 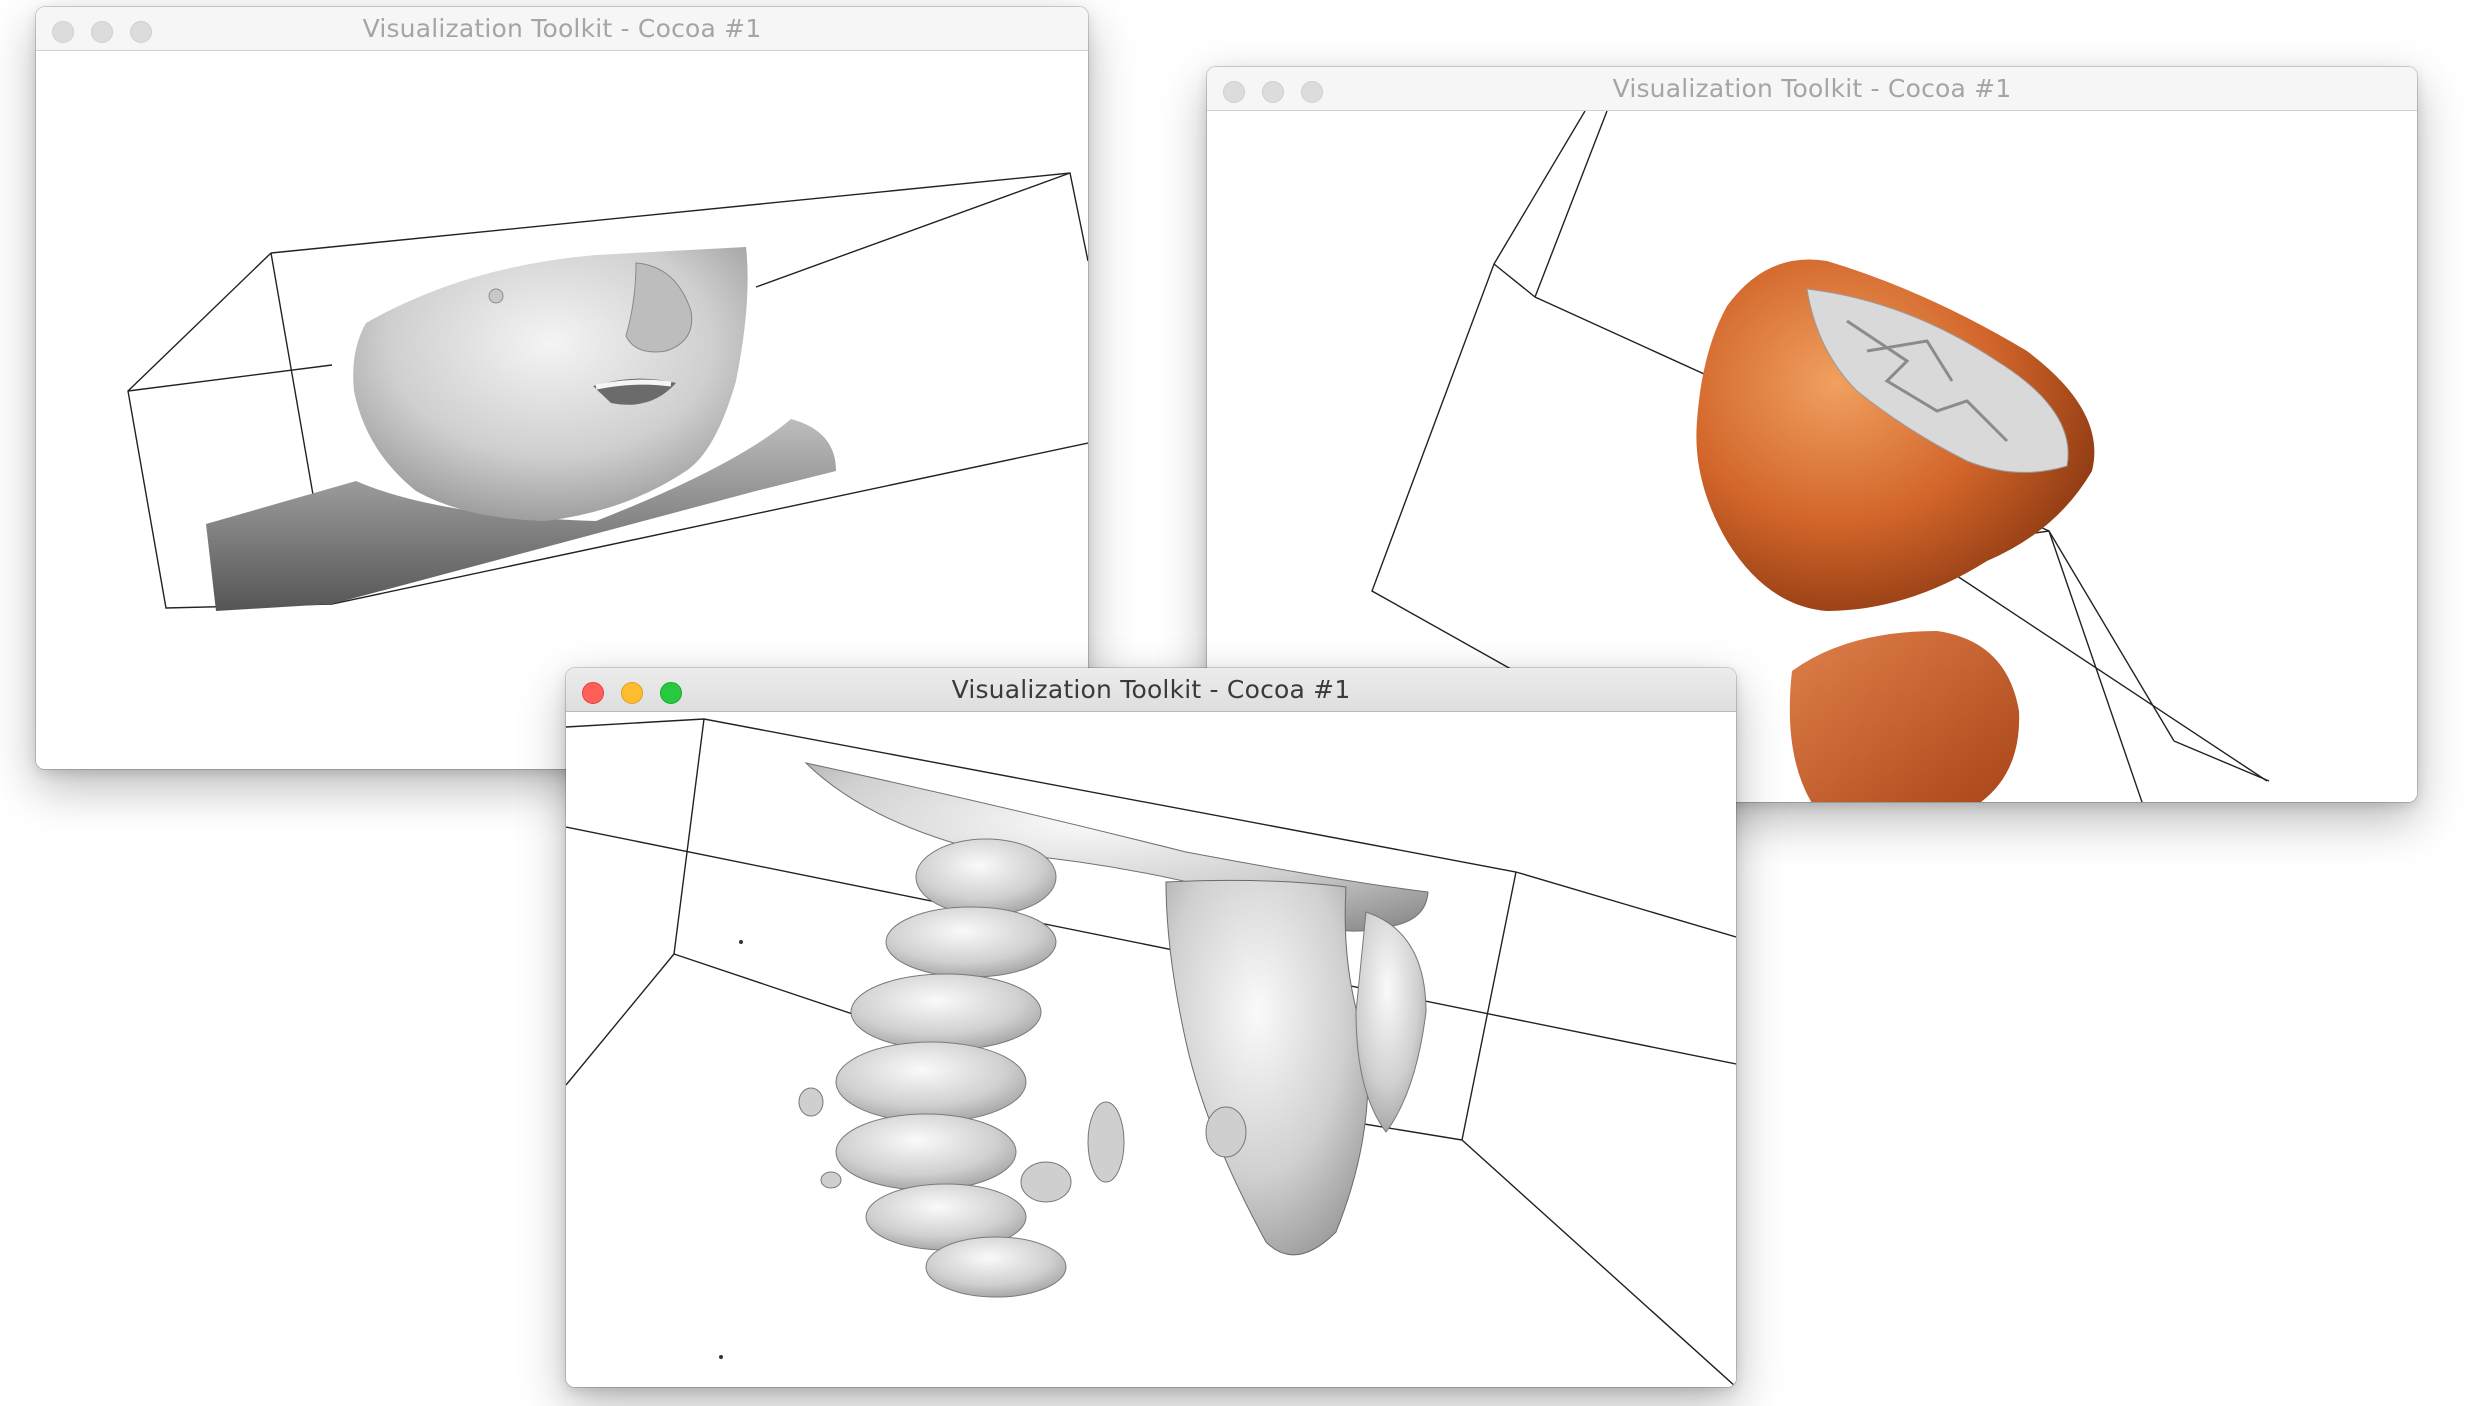 I want to click on vertebrae, so click(x=951, y=1068).